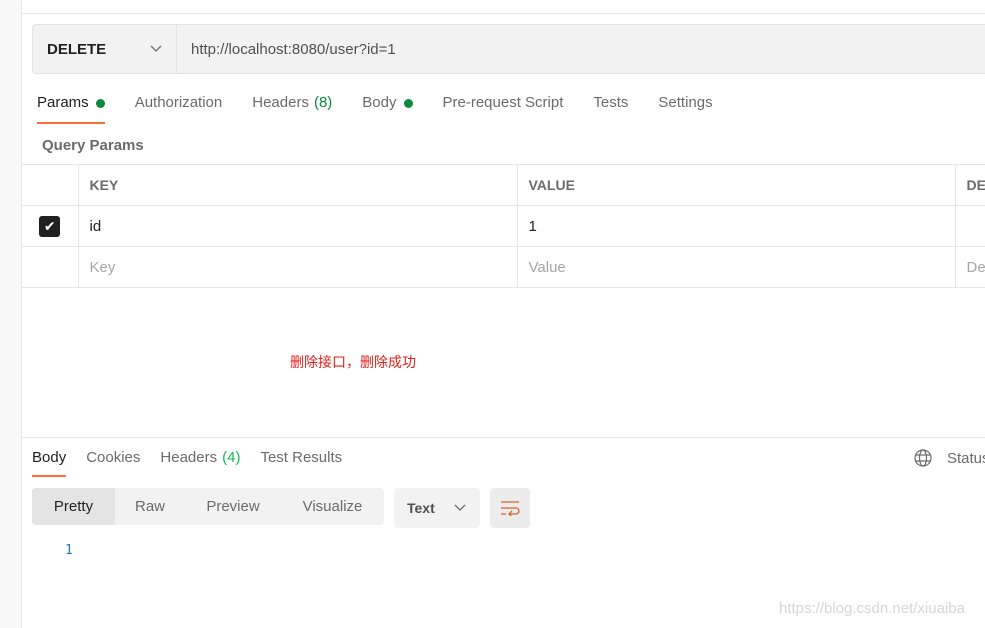  Describe the element at coordinates (297, 185) in the screenshot. I see `key-header: KEY` at that location.